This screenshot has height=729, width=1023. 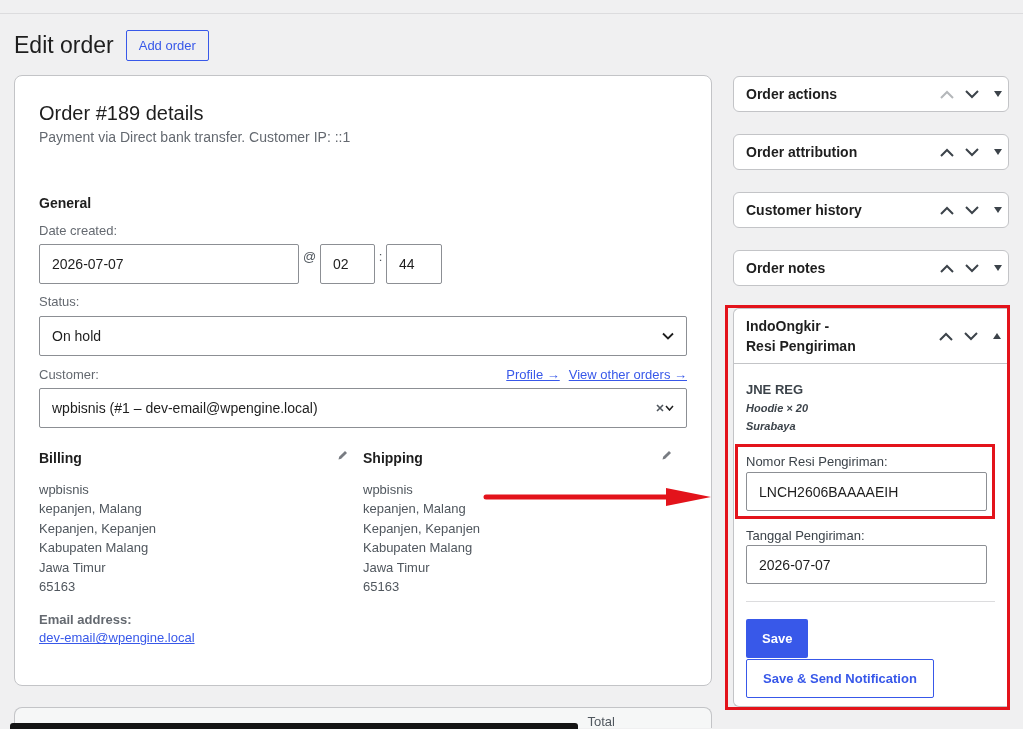 I want to click on date-field: 2026-07-07, so click(x=169, y=264).